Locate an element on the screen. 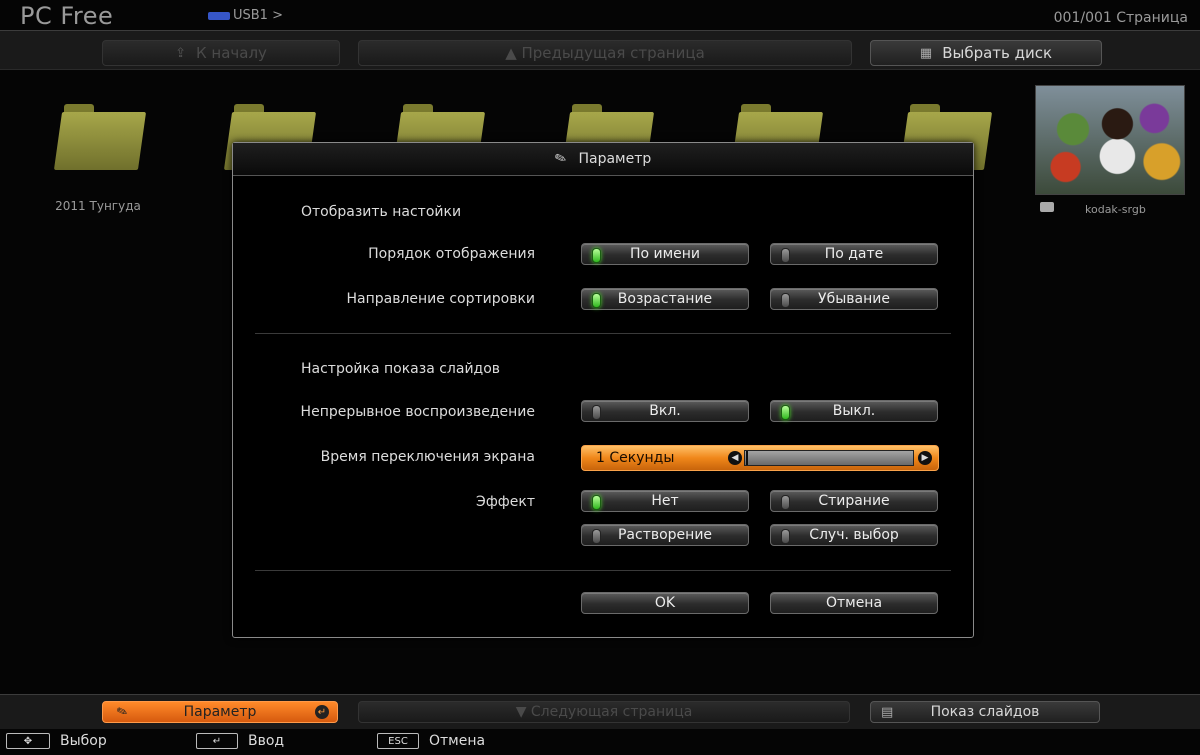 This screenshot has height=755, width=1200. page-counter: 001/001 Страница is located at coordinates (1120, 18).